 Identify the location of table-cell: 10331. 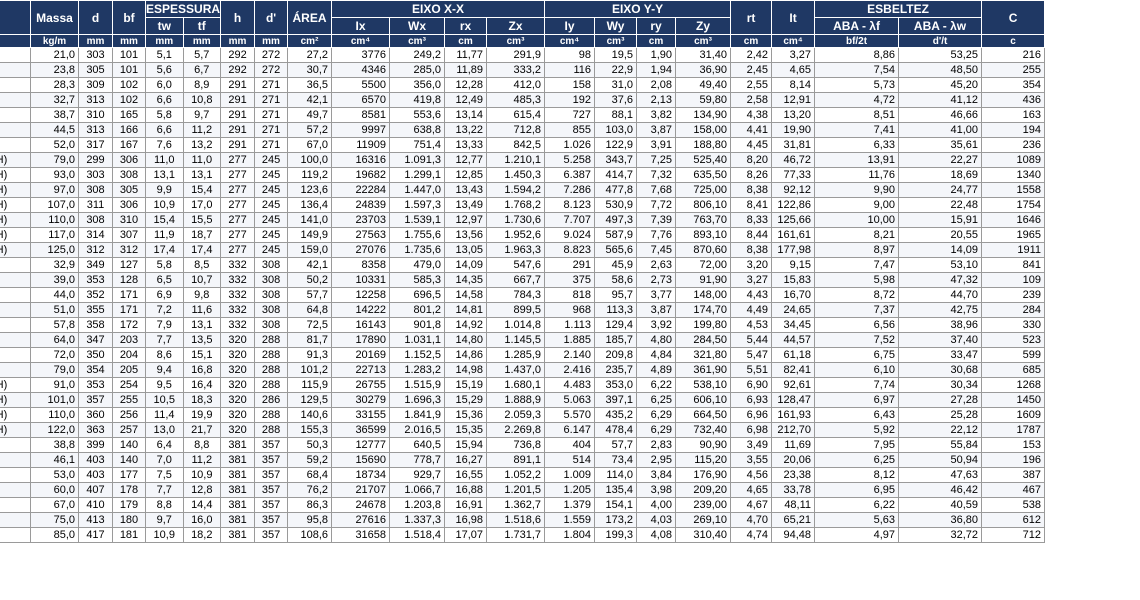
(361, 280).